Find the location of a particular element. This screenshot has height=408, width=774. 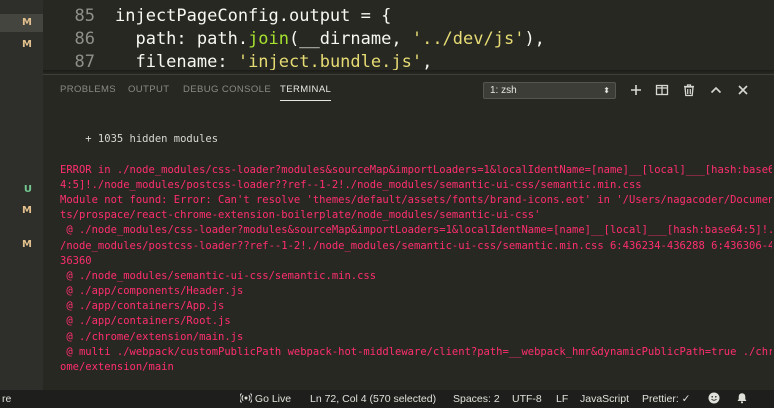

go-live-button: Go Live is located at coordinates (265, 399).